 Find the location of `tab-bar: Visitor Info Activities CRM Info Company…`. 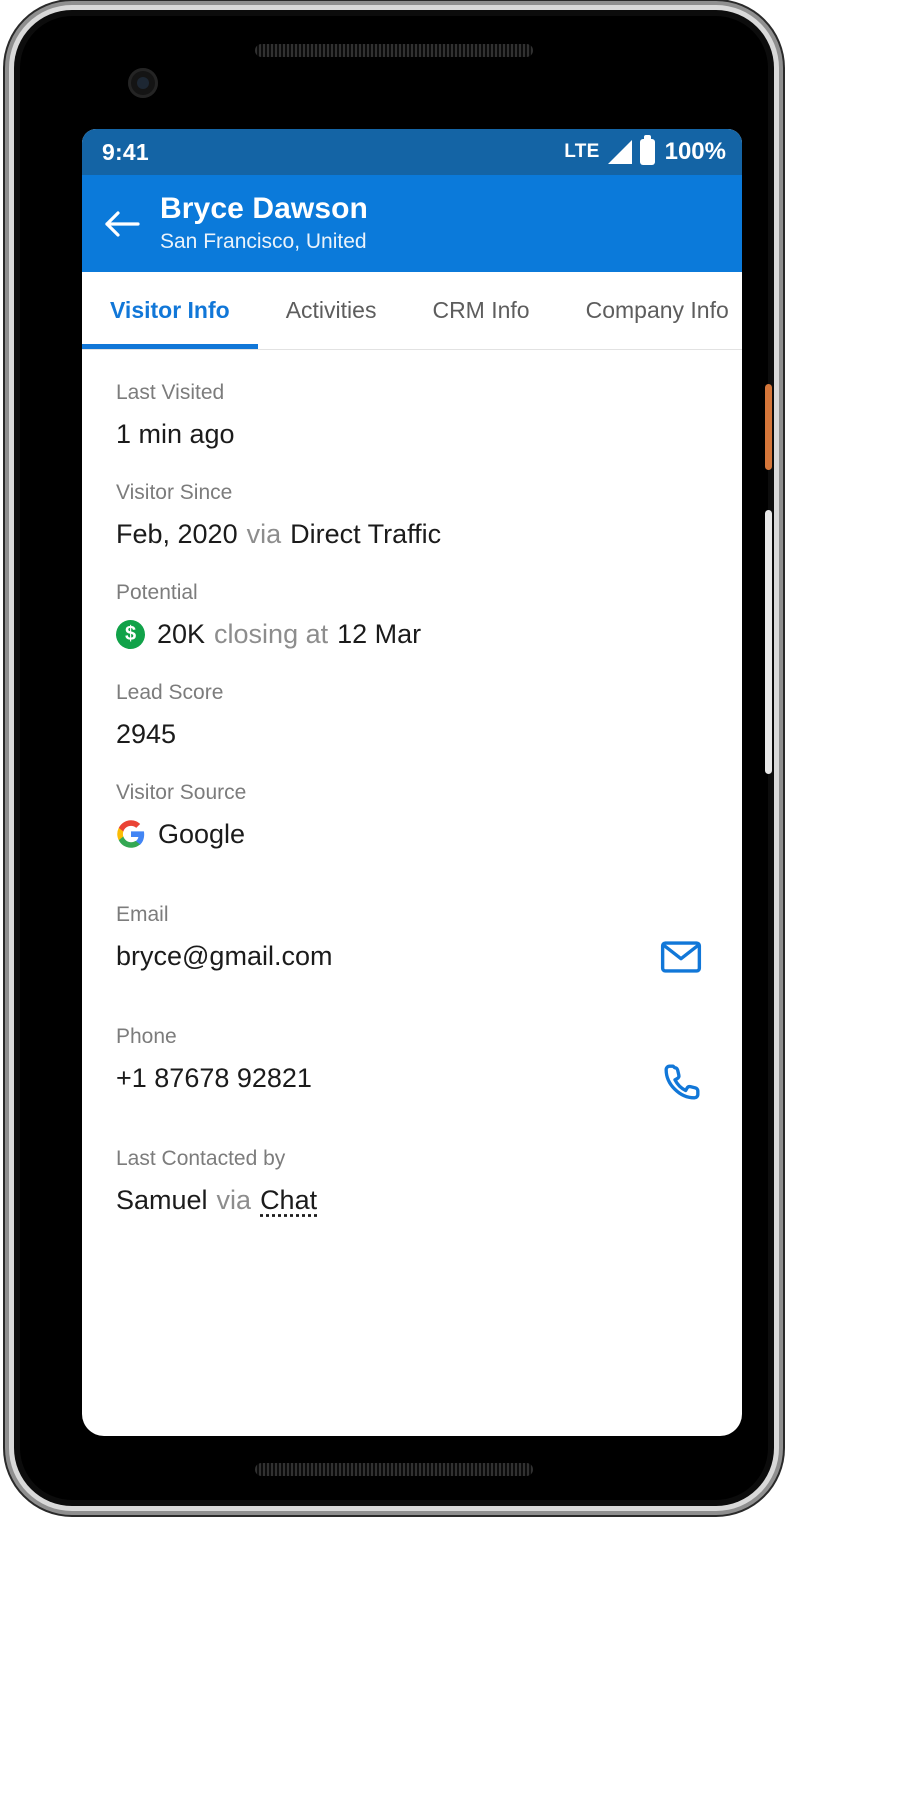

tab-bar: Visitor Info Activities CRM Info Company… is located at coordinates (412, 311).